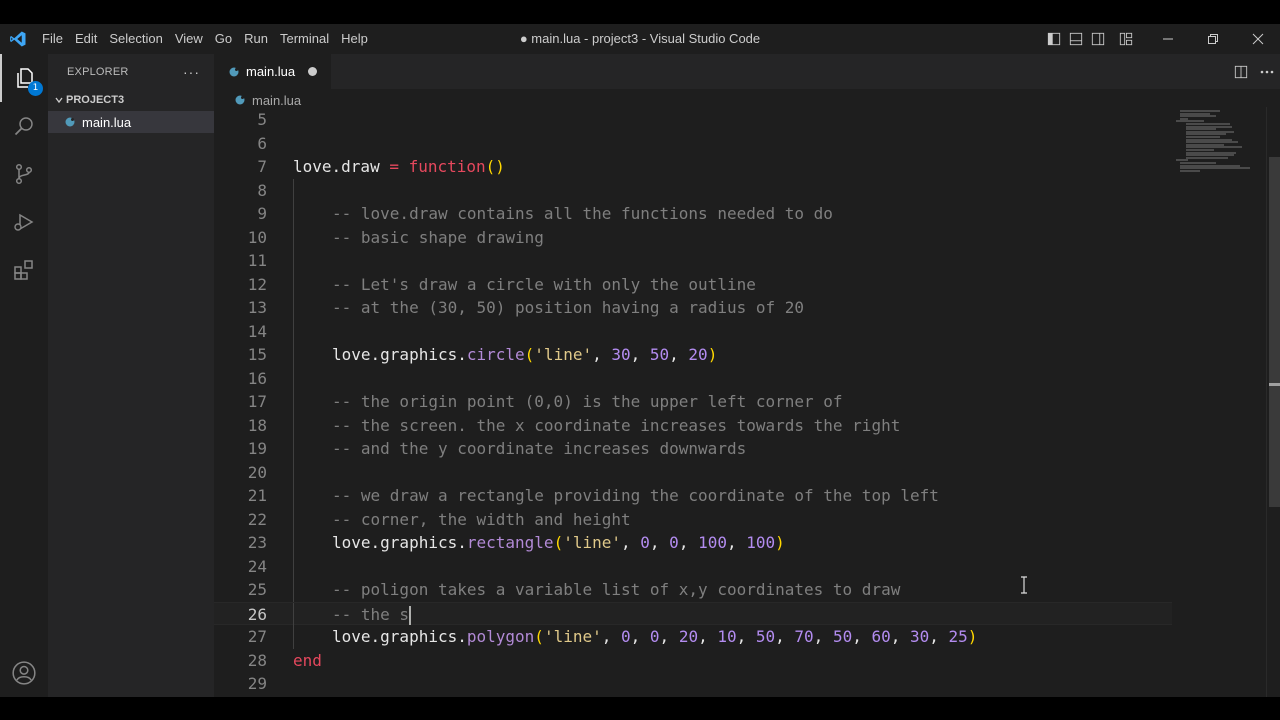  I want to click on explorer-sidebar: EXPLORER ··· PROJECT3 main.lua, so click(131, 375).